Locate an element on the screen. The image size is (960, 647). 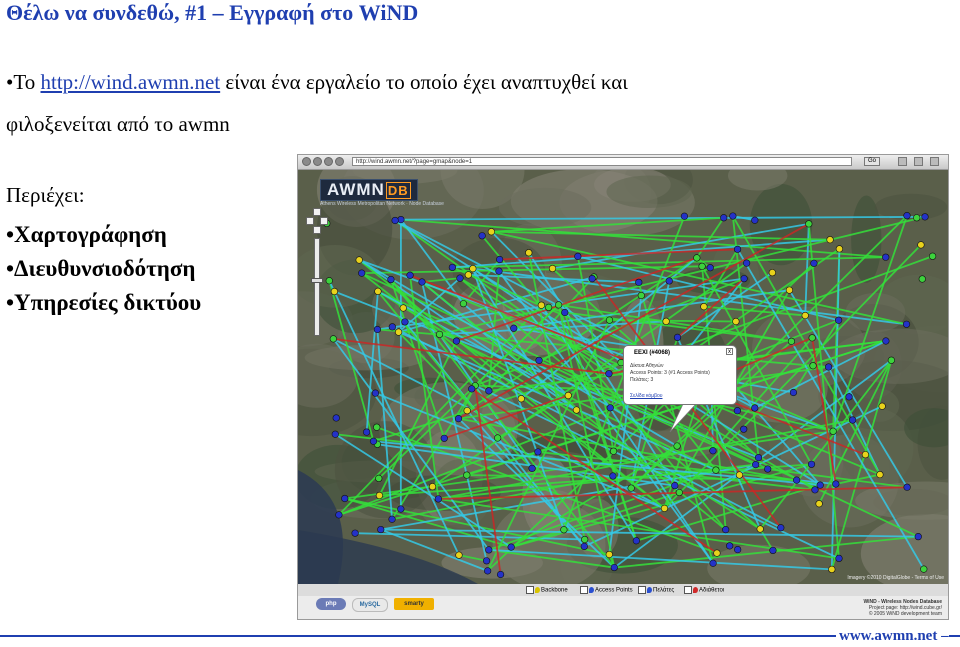
mysql-badge: MySQL is located at coordinates (370, 605).